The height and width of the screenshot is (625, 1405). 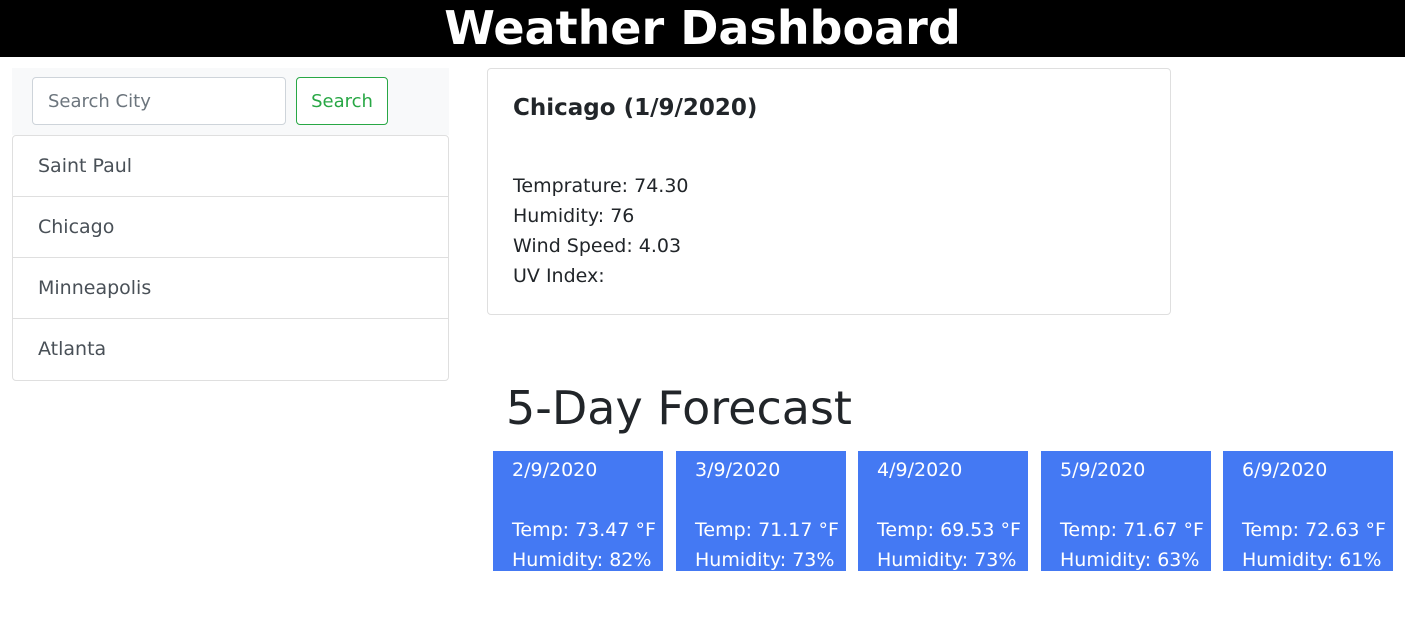 What do you see at coordinates (584, 530) in the screenshot?
I see `forecast-temp: Temp: 73.47 °F` at bounding box center [584, 530].